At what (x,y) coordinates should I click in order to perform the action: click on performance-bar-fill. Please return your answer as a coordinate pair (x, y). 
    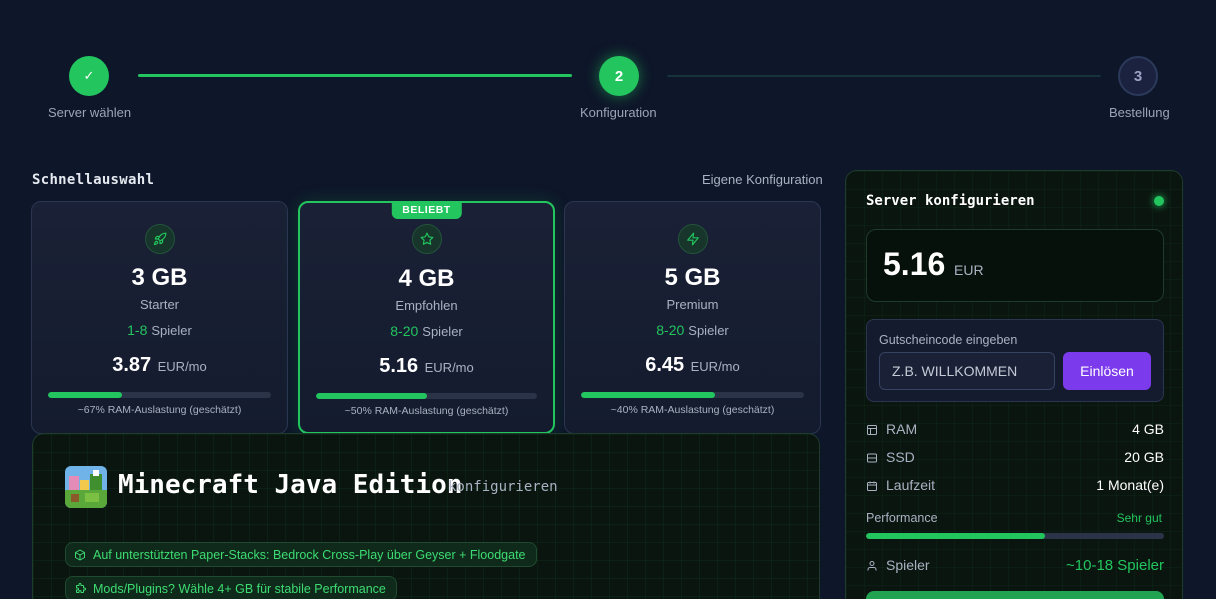
    Looking at the image, I should click on (955, 536).